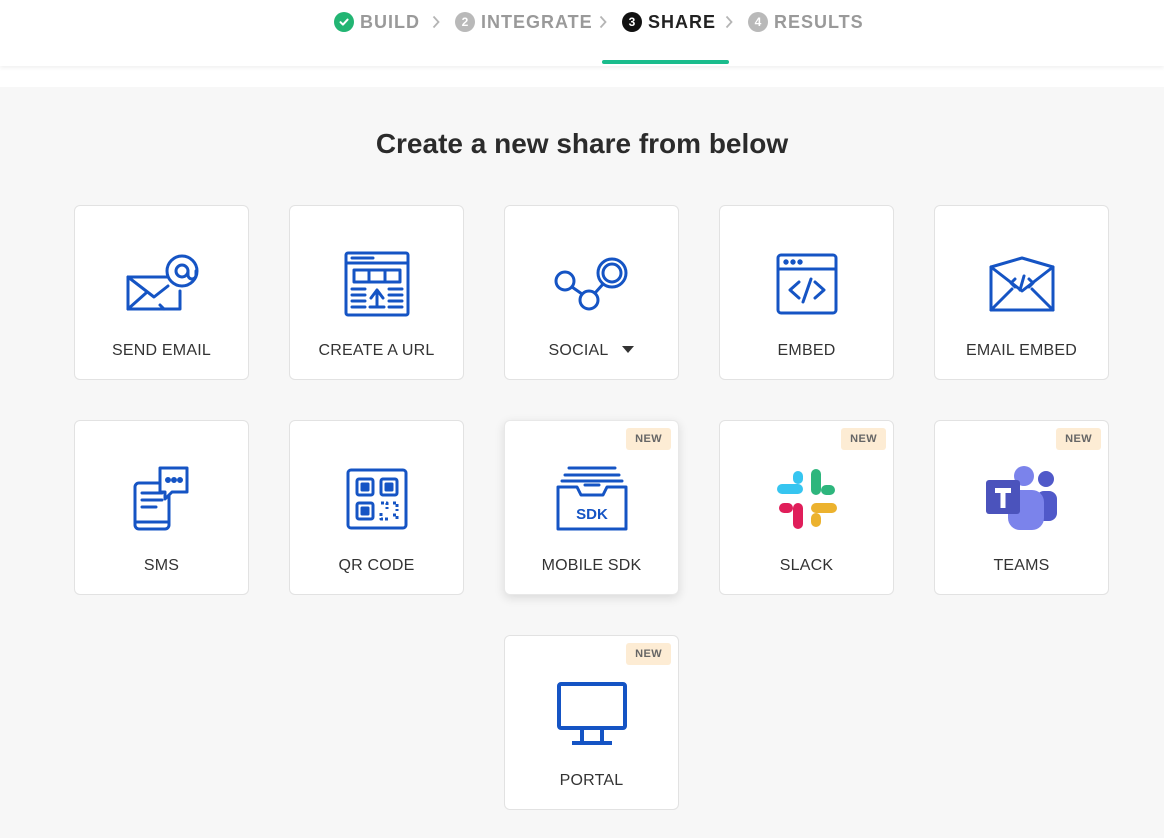  I want to click on active-step-indicator, so click(665, 62).